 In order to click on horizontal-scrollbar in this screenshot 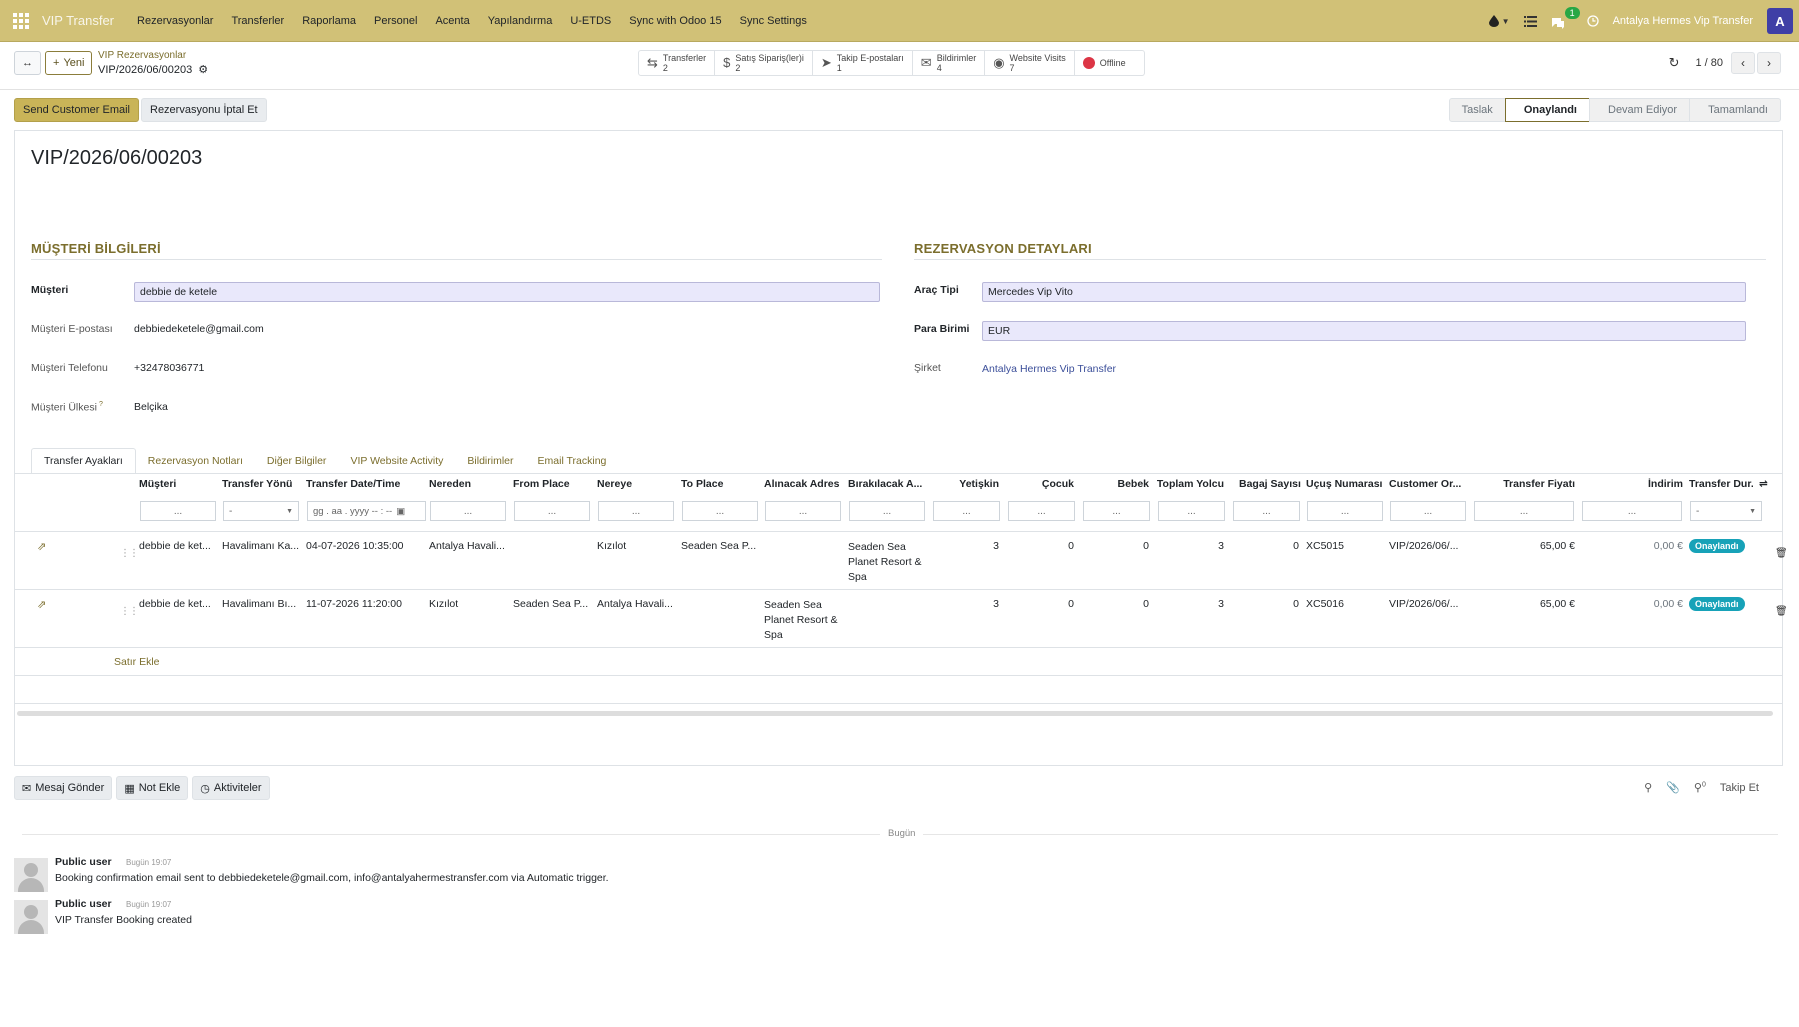, I will do `click(895, 713)`.